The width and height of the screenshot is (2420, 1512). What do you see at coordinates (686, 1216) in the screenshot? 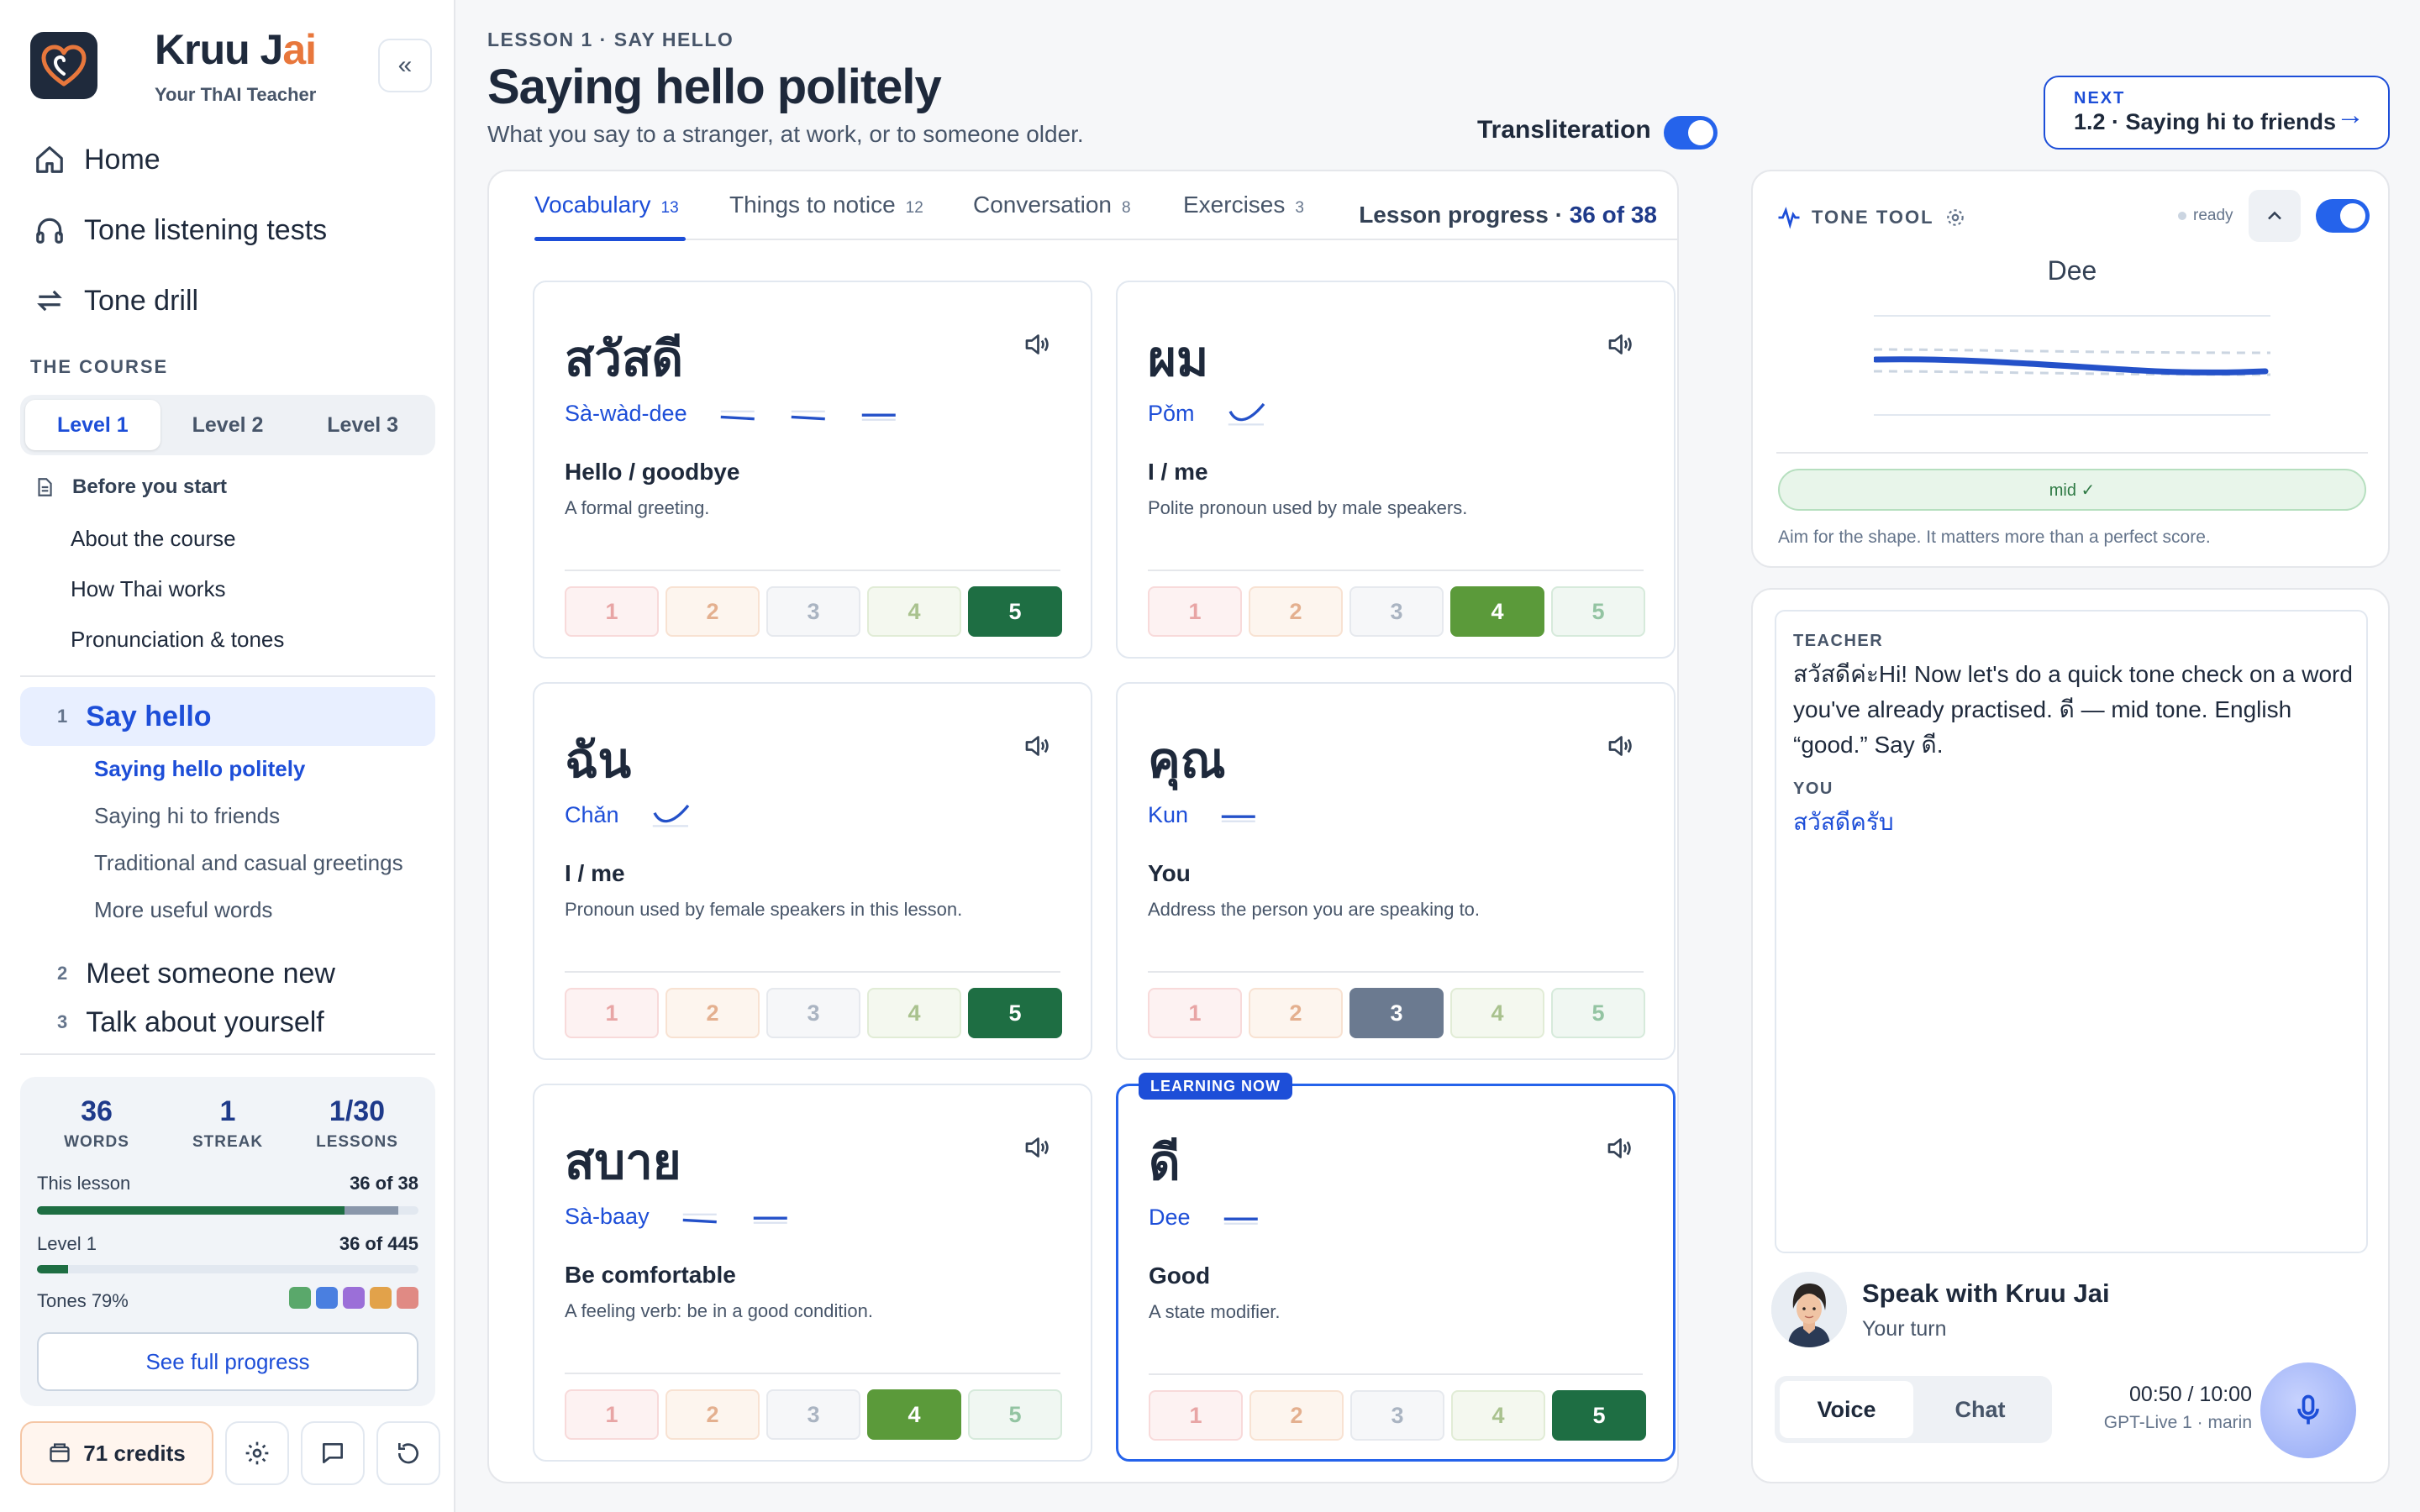
I see `romanization: Sà-baay` at bounding box center [686, 1216].